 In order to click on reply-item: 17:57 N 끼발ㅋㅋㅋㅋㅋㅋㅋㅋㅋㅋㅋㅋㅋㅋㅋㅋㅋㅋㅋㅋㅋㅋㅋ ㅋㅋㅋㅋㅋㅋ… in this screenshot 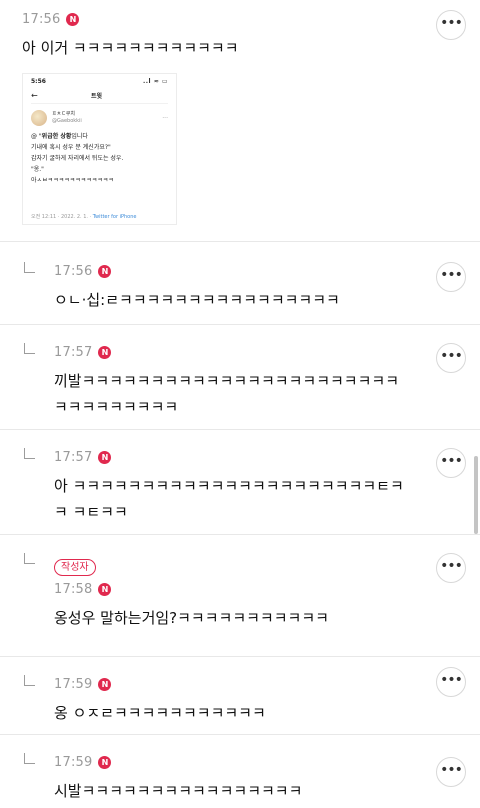, I will do `click(240, 377)`.